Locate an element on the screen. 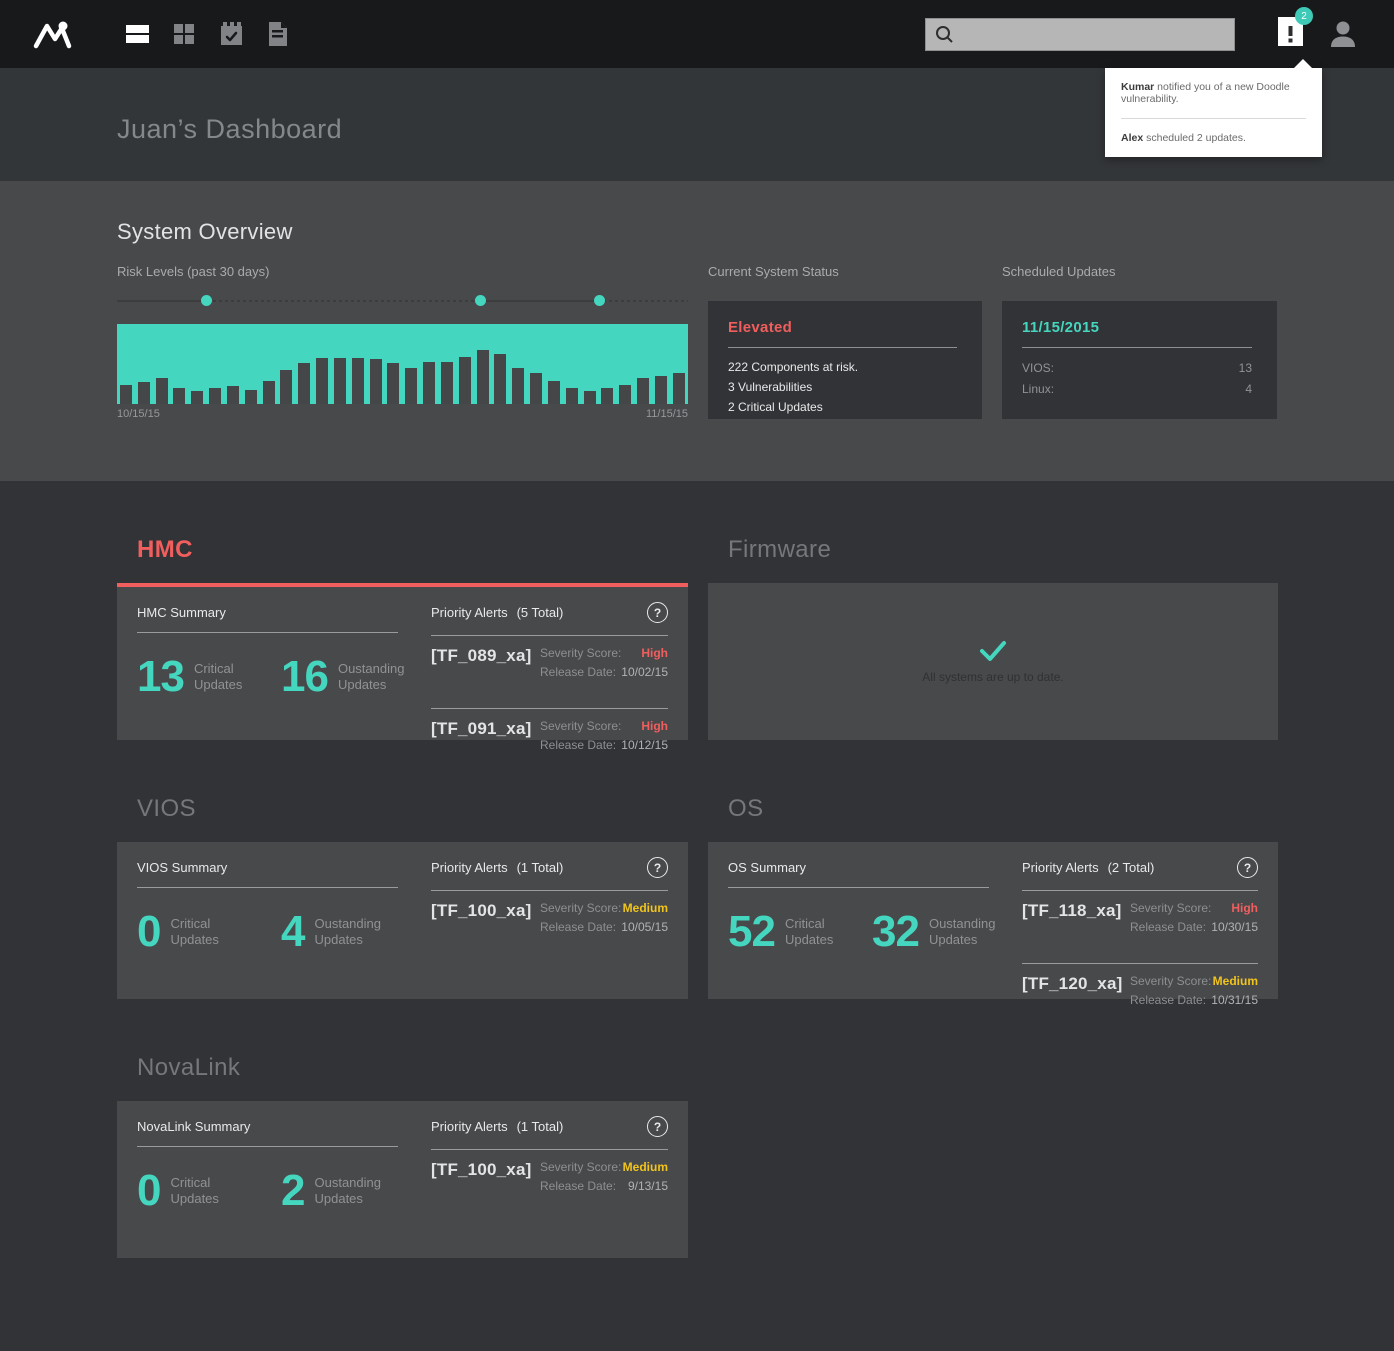 The height and width of the screenshot is (1351, 1394). primary-nav is located at coordinates (207, 34).